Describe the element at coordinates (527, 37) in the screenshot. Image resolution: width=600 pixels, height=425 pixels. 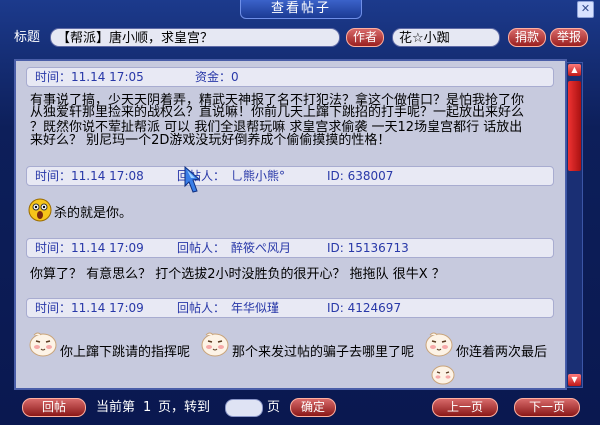
I see `donate-button: 捐款` at that location.